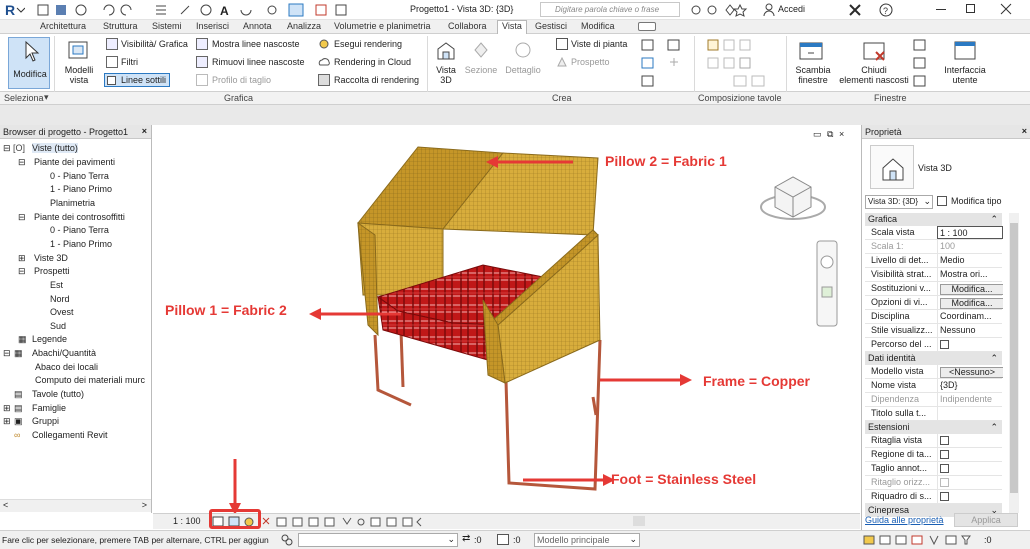 The image size is (1030, 549). What do you see at coordinates (523, 63) in the screenshot?
I see `dettaglio-button: Dettaglio` at bounding box center [523, 63].